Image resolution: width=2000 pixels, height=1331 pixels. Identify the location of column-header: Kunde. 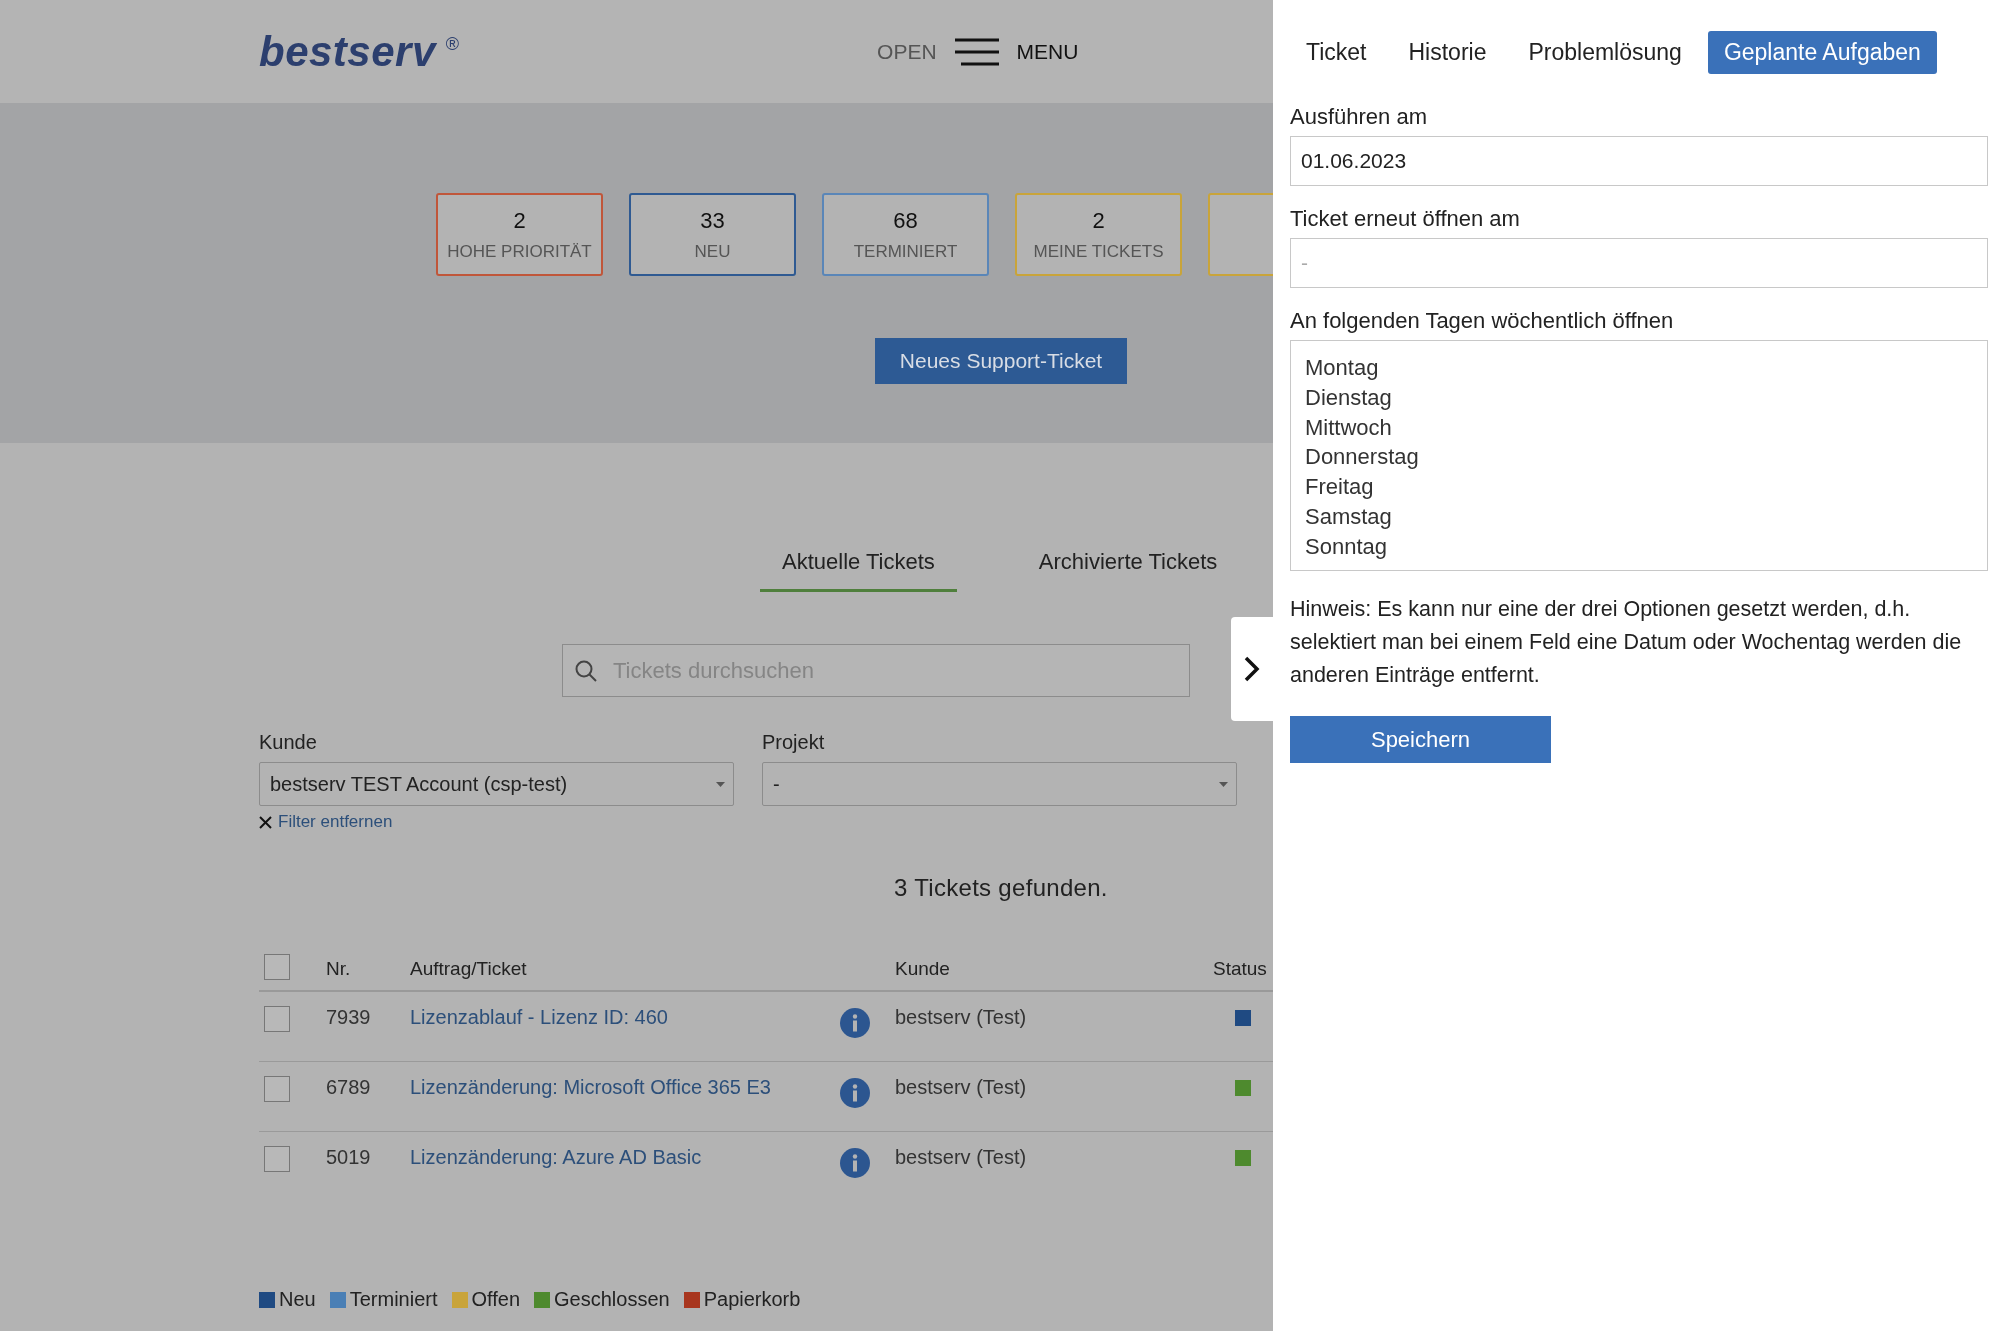
(923, 969).